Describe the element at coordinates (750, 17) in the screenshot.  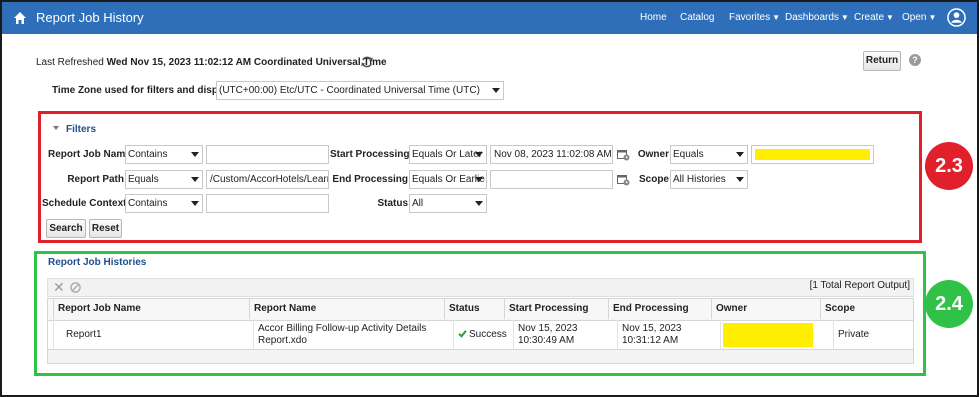
I see `nav-favorites-label: Favorites` at that location.